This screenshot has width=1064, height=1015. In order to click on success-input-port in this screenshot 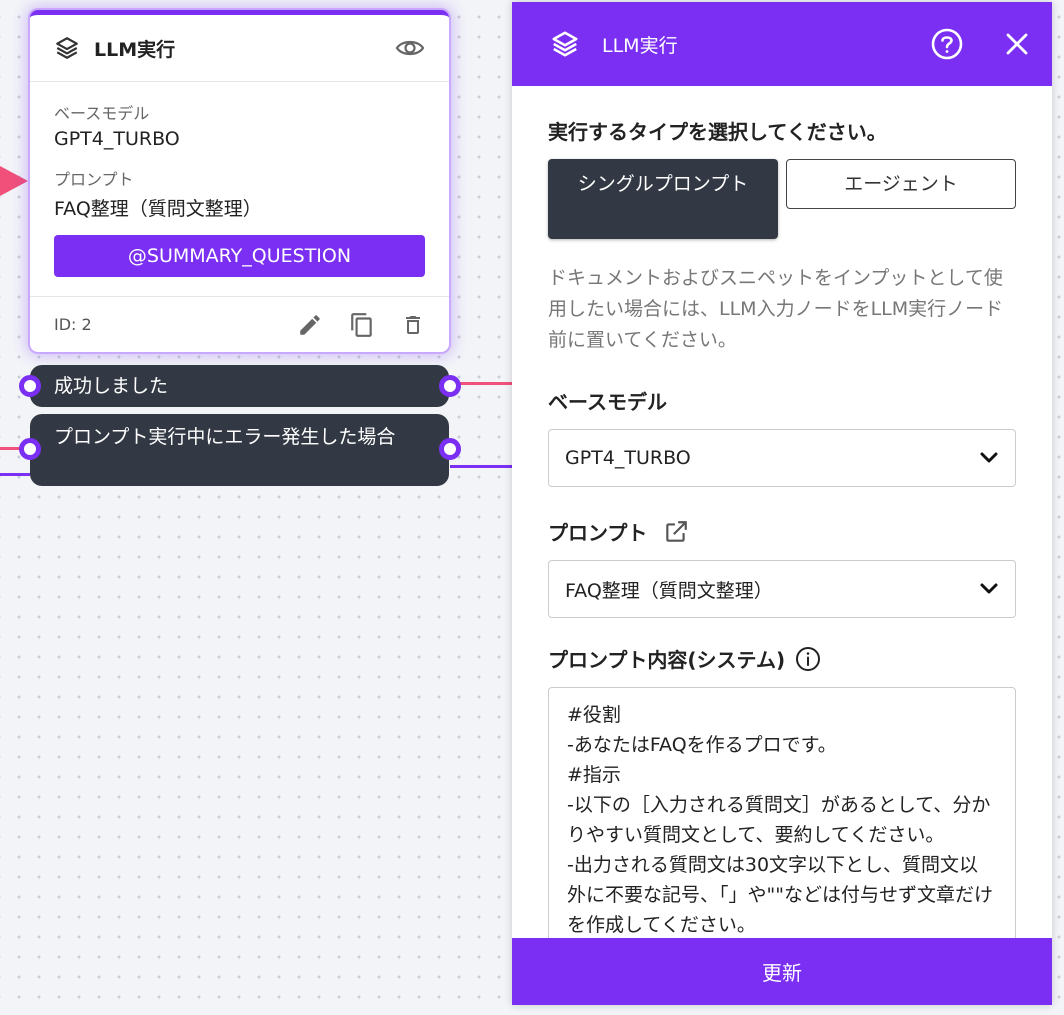, I will do `click(30, 386)`.